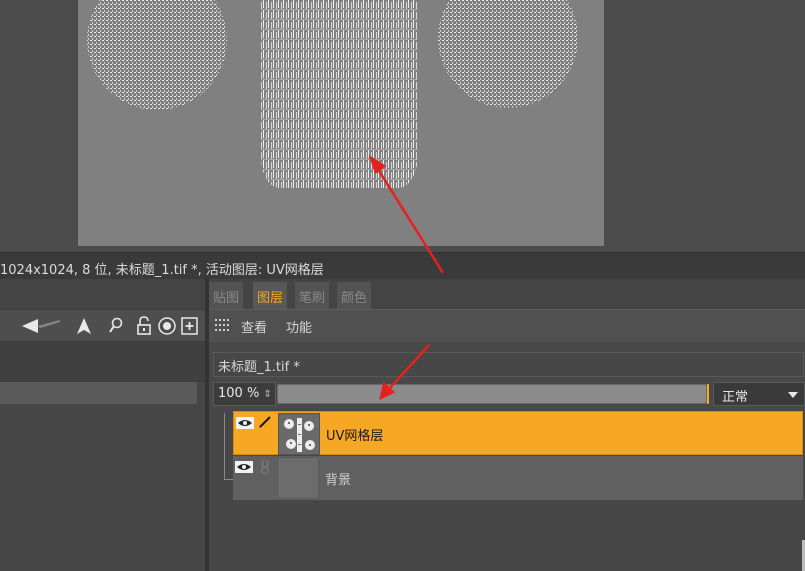  I want to click on lock-icon, so click(144, 326).